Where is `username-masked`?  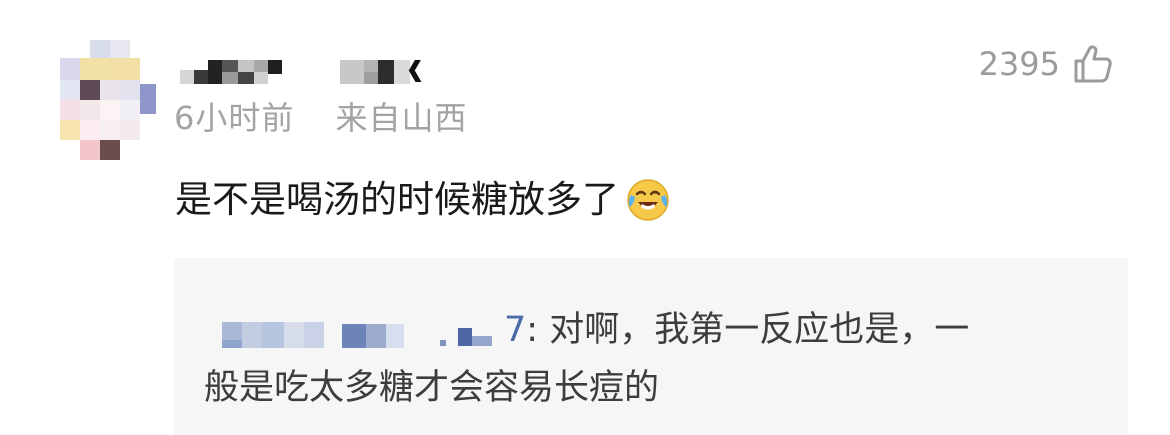
username-masked is located at coordinates (315, 73).